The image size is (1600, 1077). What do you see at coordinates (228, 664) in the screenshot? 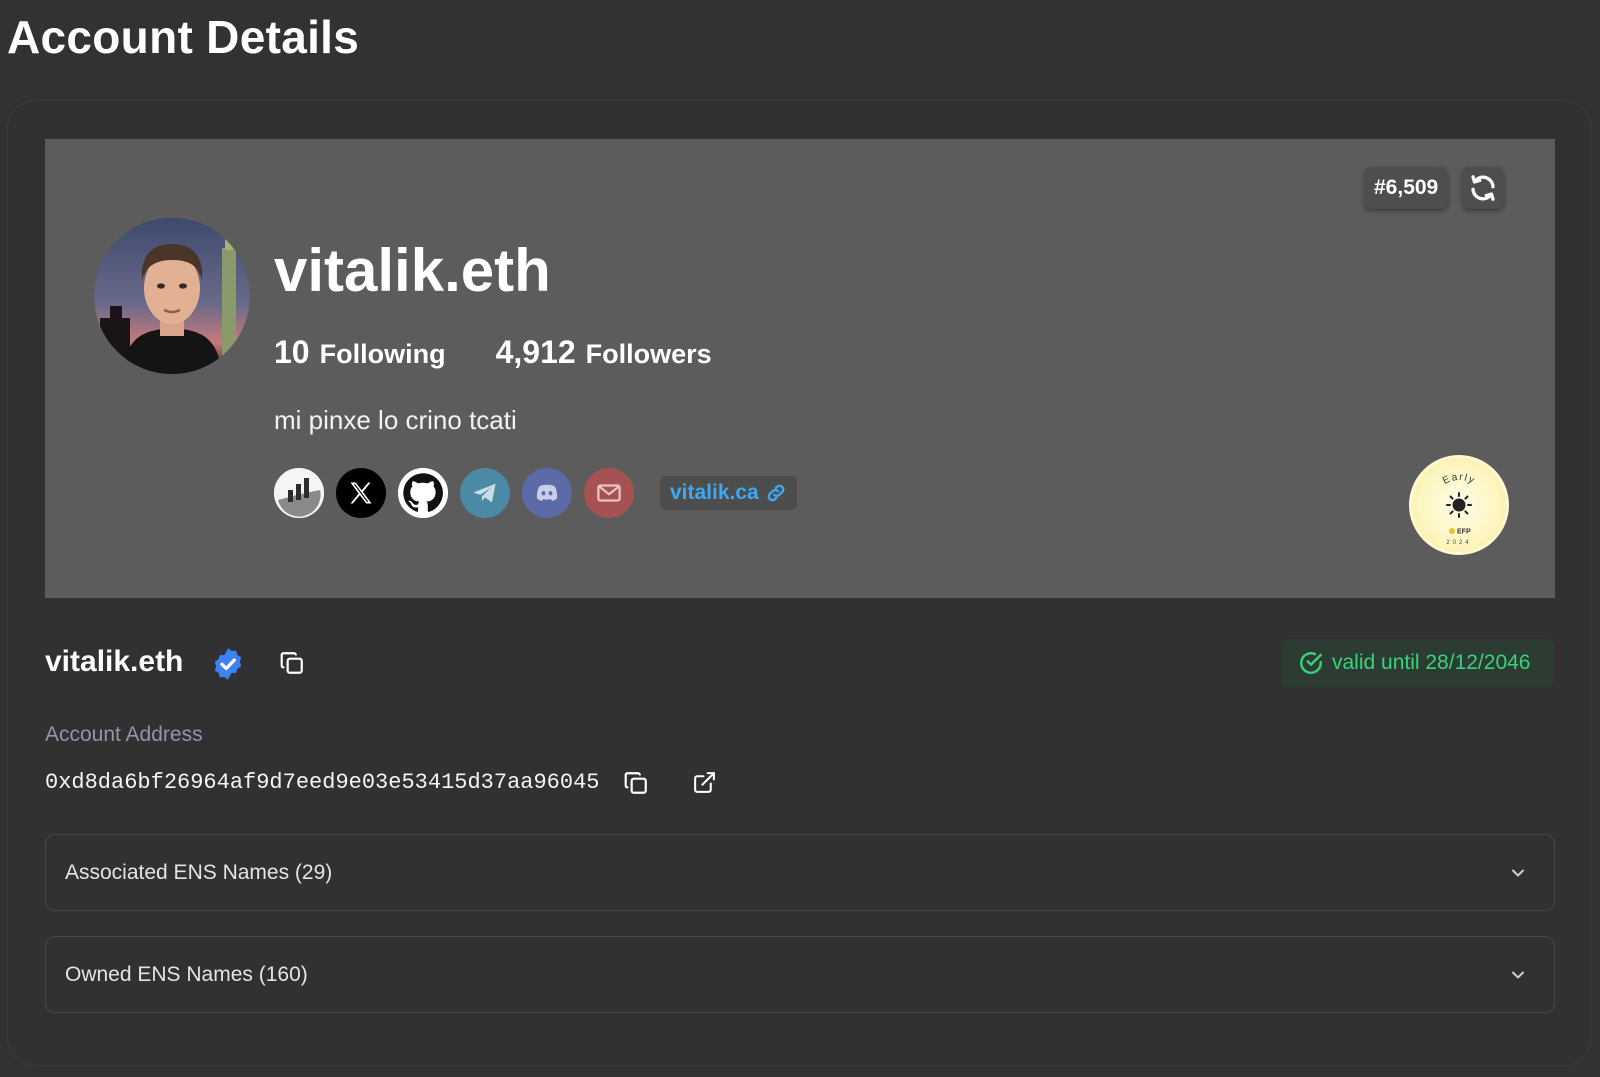
I see `verified-icon` at bounding box center [228, 664].